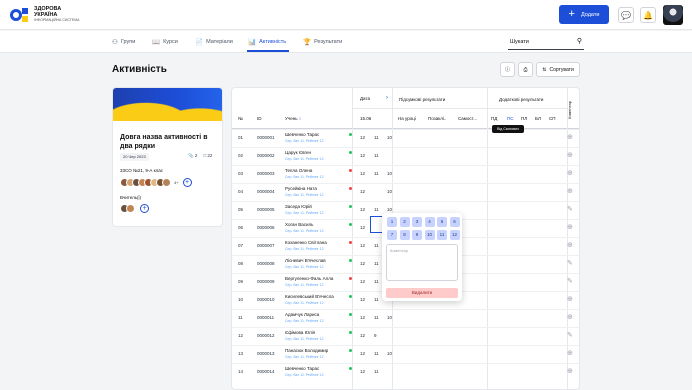 This screenshot has width=692, height=390. What do you see at coordinates (392, 235) in the screenshot?
I see `grade-option: 7` at bounding box center [392, 235].